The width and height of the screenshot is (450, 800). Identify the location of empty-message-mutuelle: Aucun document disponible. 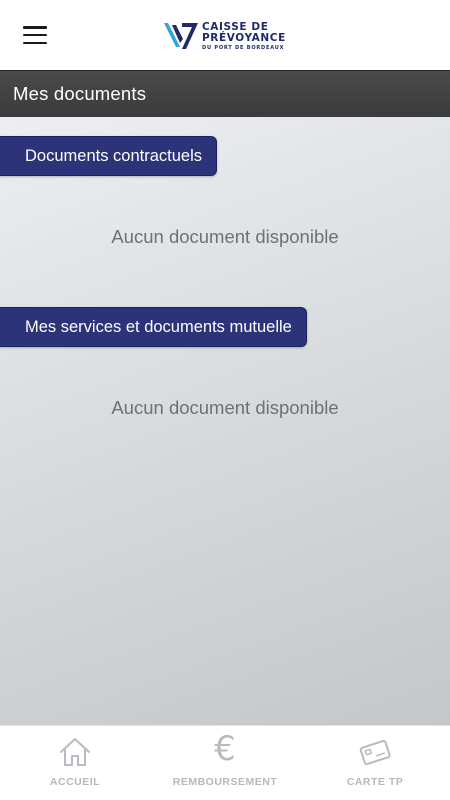
(225, 407).